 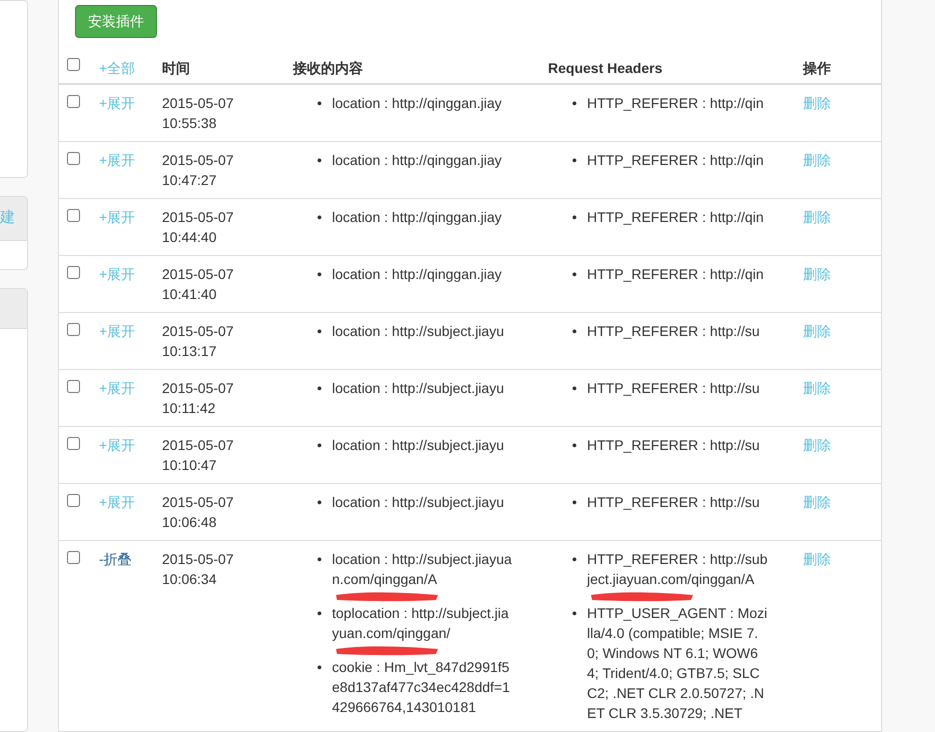 I want to click on time-text: 10:06:34, so click(x=190, y=579).